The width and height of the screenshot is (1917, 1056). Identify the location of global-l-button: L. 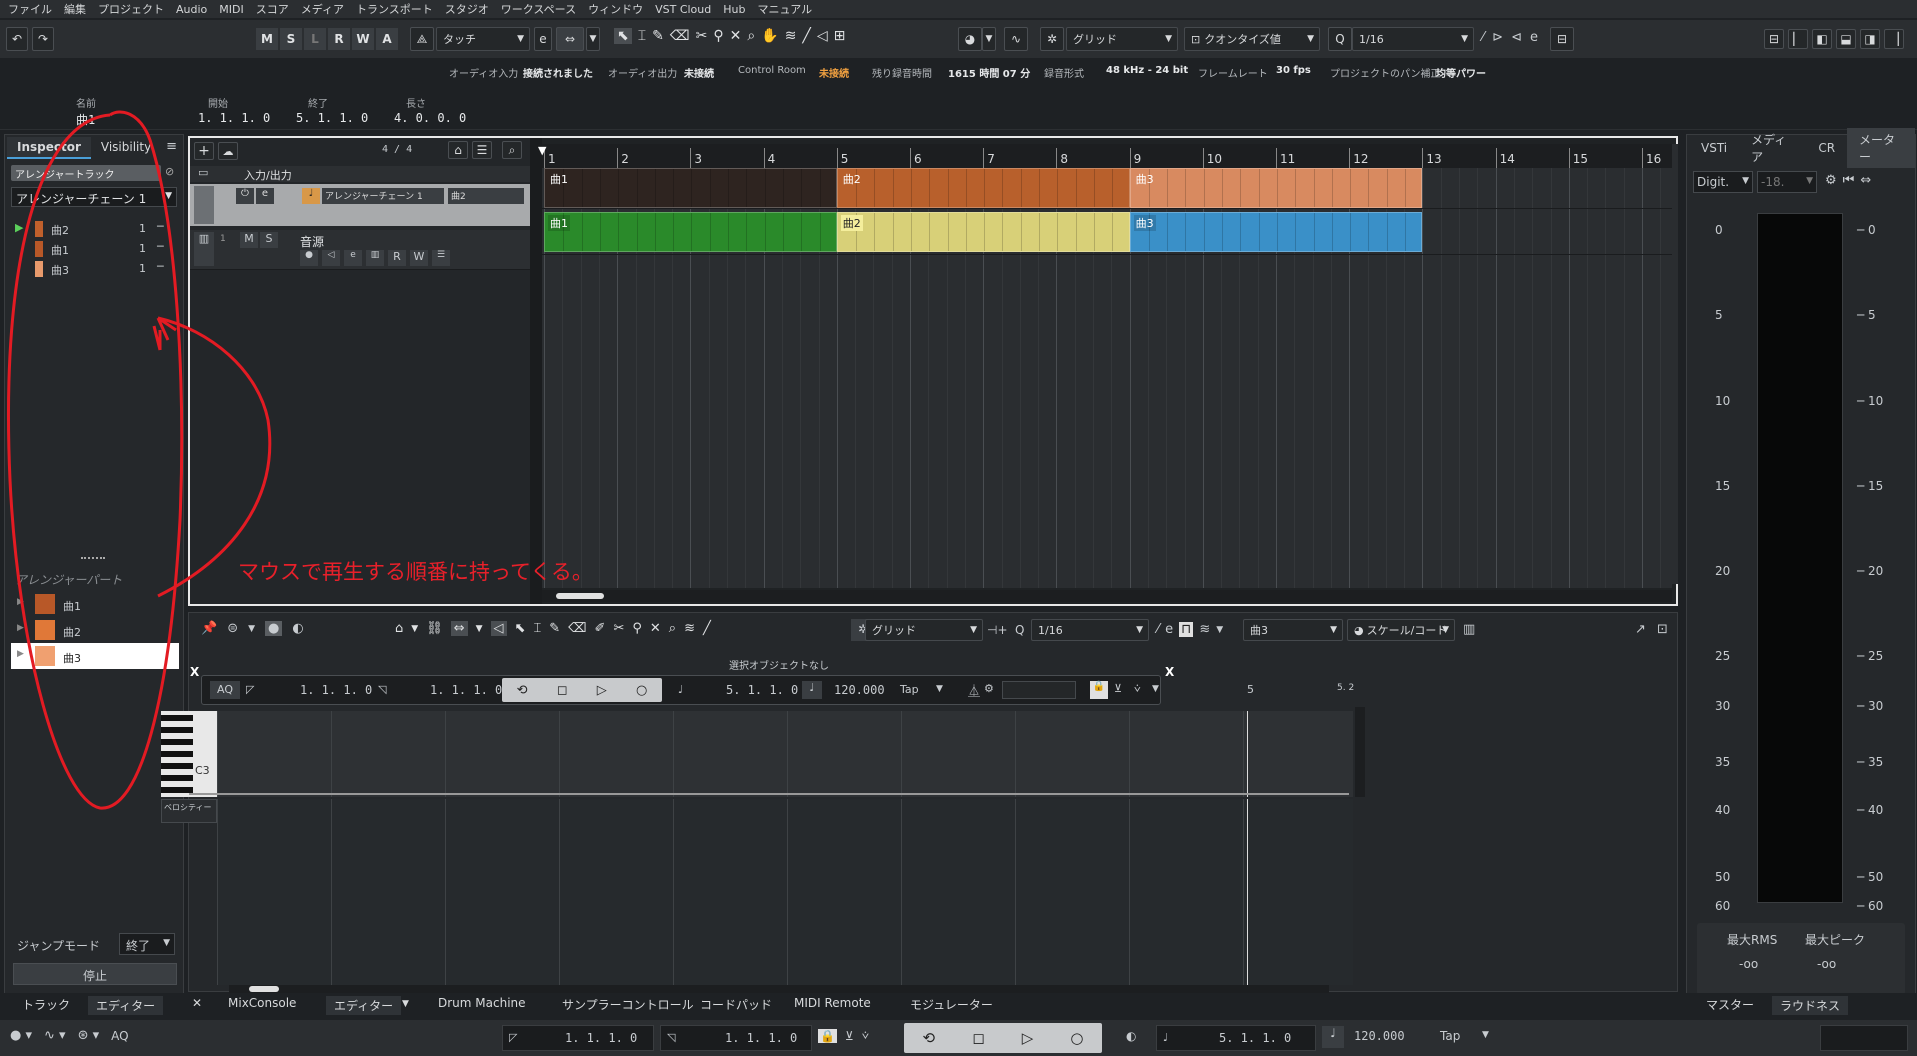
(315, 39).